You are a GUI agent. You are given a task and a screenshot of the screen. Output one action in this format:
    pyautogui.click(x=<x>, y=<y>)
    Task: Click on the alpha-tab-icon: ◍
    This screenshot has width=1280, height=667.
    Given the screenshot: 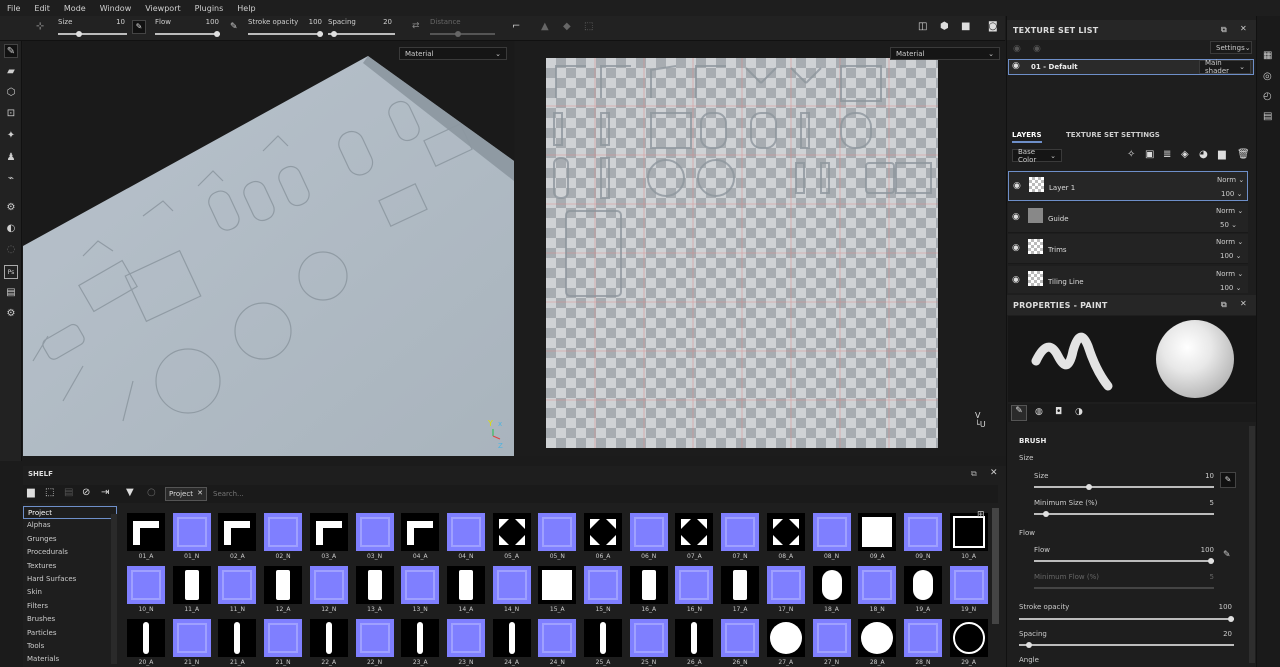 What is the action you would take?
    pyautogui.click(x=1039, y=412)
    